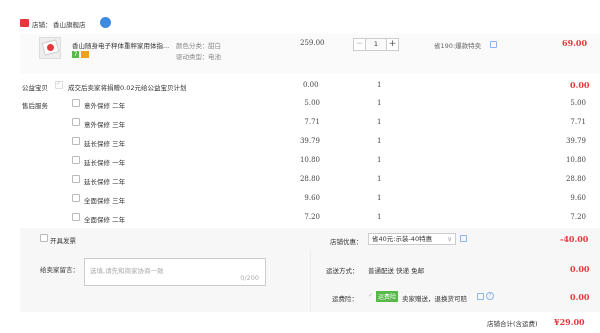 Image resolution: width=600 pixels, height=333 pixels. I want to click on message-textarea: 选填,请先和商家协商一致 0/200, so click(175, 272).